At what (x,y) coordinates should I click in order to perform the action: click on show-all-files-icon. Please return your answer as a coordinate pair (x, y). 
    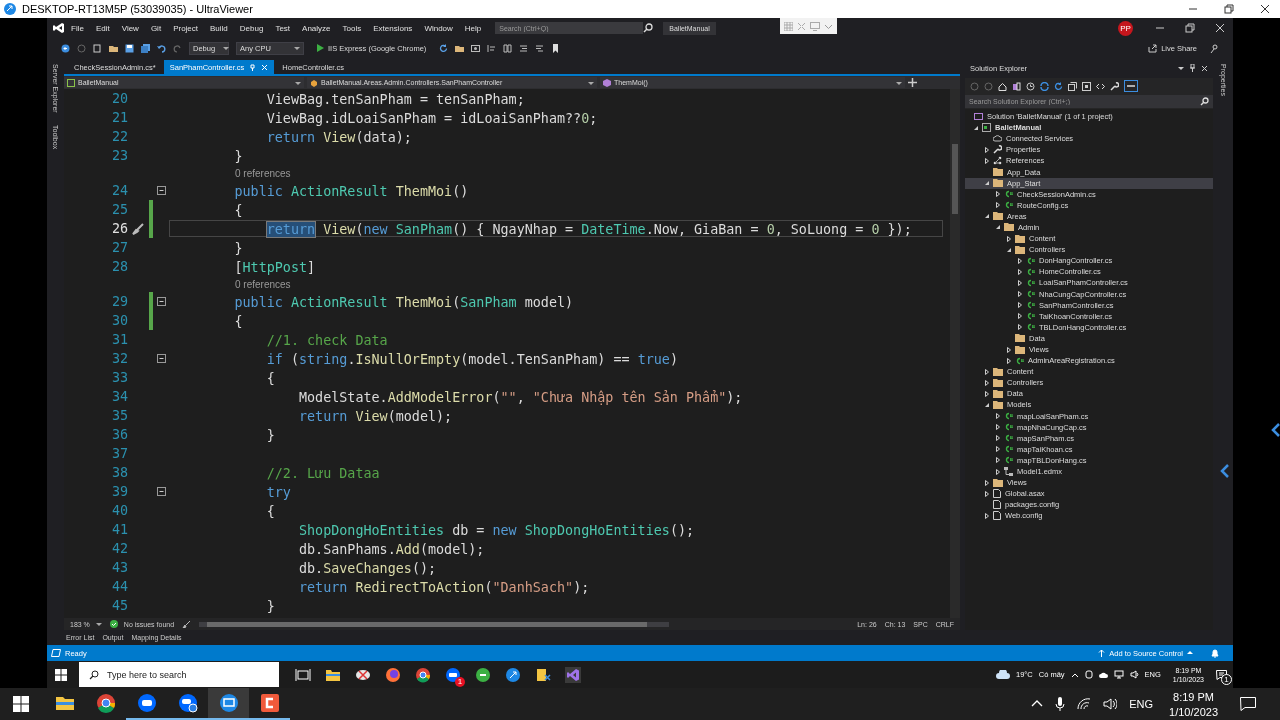
    Looking at the image, I should click on (1086, 86).